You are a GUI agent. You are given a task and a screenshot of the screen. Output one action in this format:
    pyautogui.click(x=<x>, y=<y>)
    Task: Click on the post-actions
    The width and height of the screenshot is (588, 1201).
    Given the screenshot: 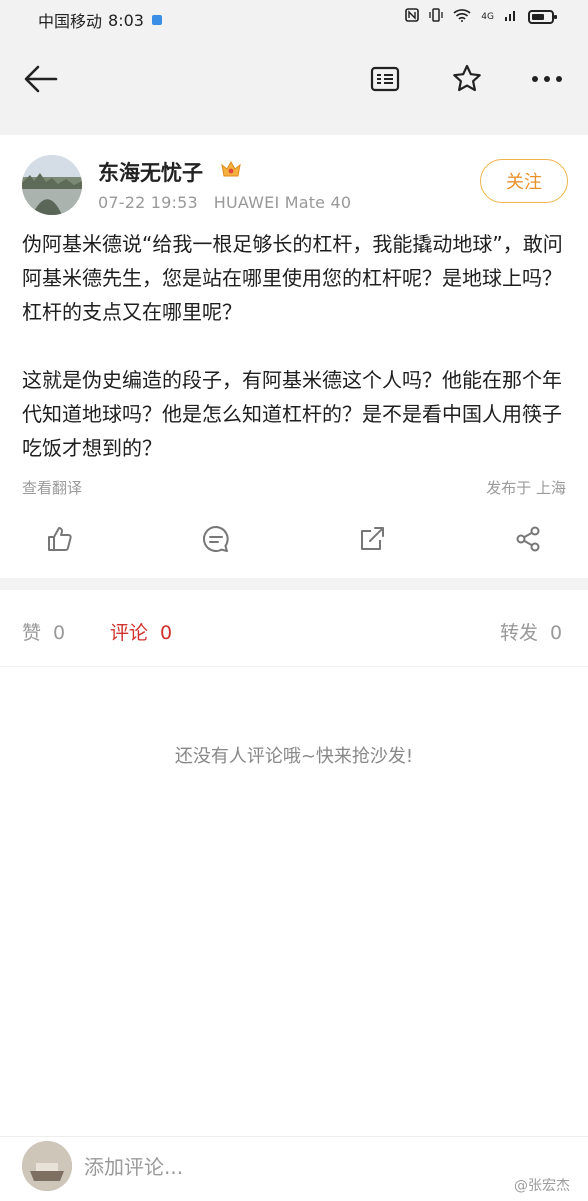 What is the action you would take?
    pyautogui.click(x=294, y=543)
    